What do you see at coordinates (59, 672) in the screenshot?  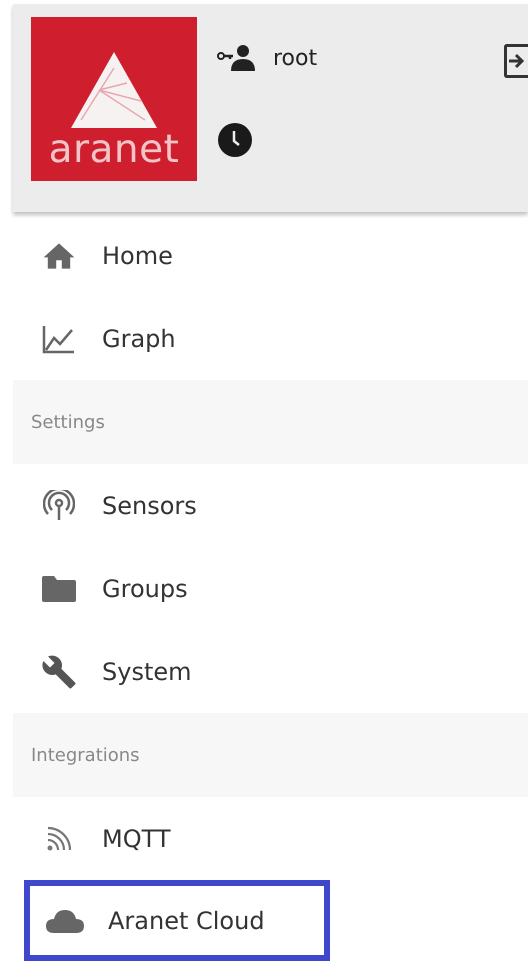 I see `wrench-icon` at bounding box center [59, 672].